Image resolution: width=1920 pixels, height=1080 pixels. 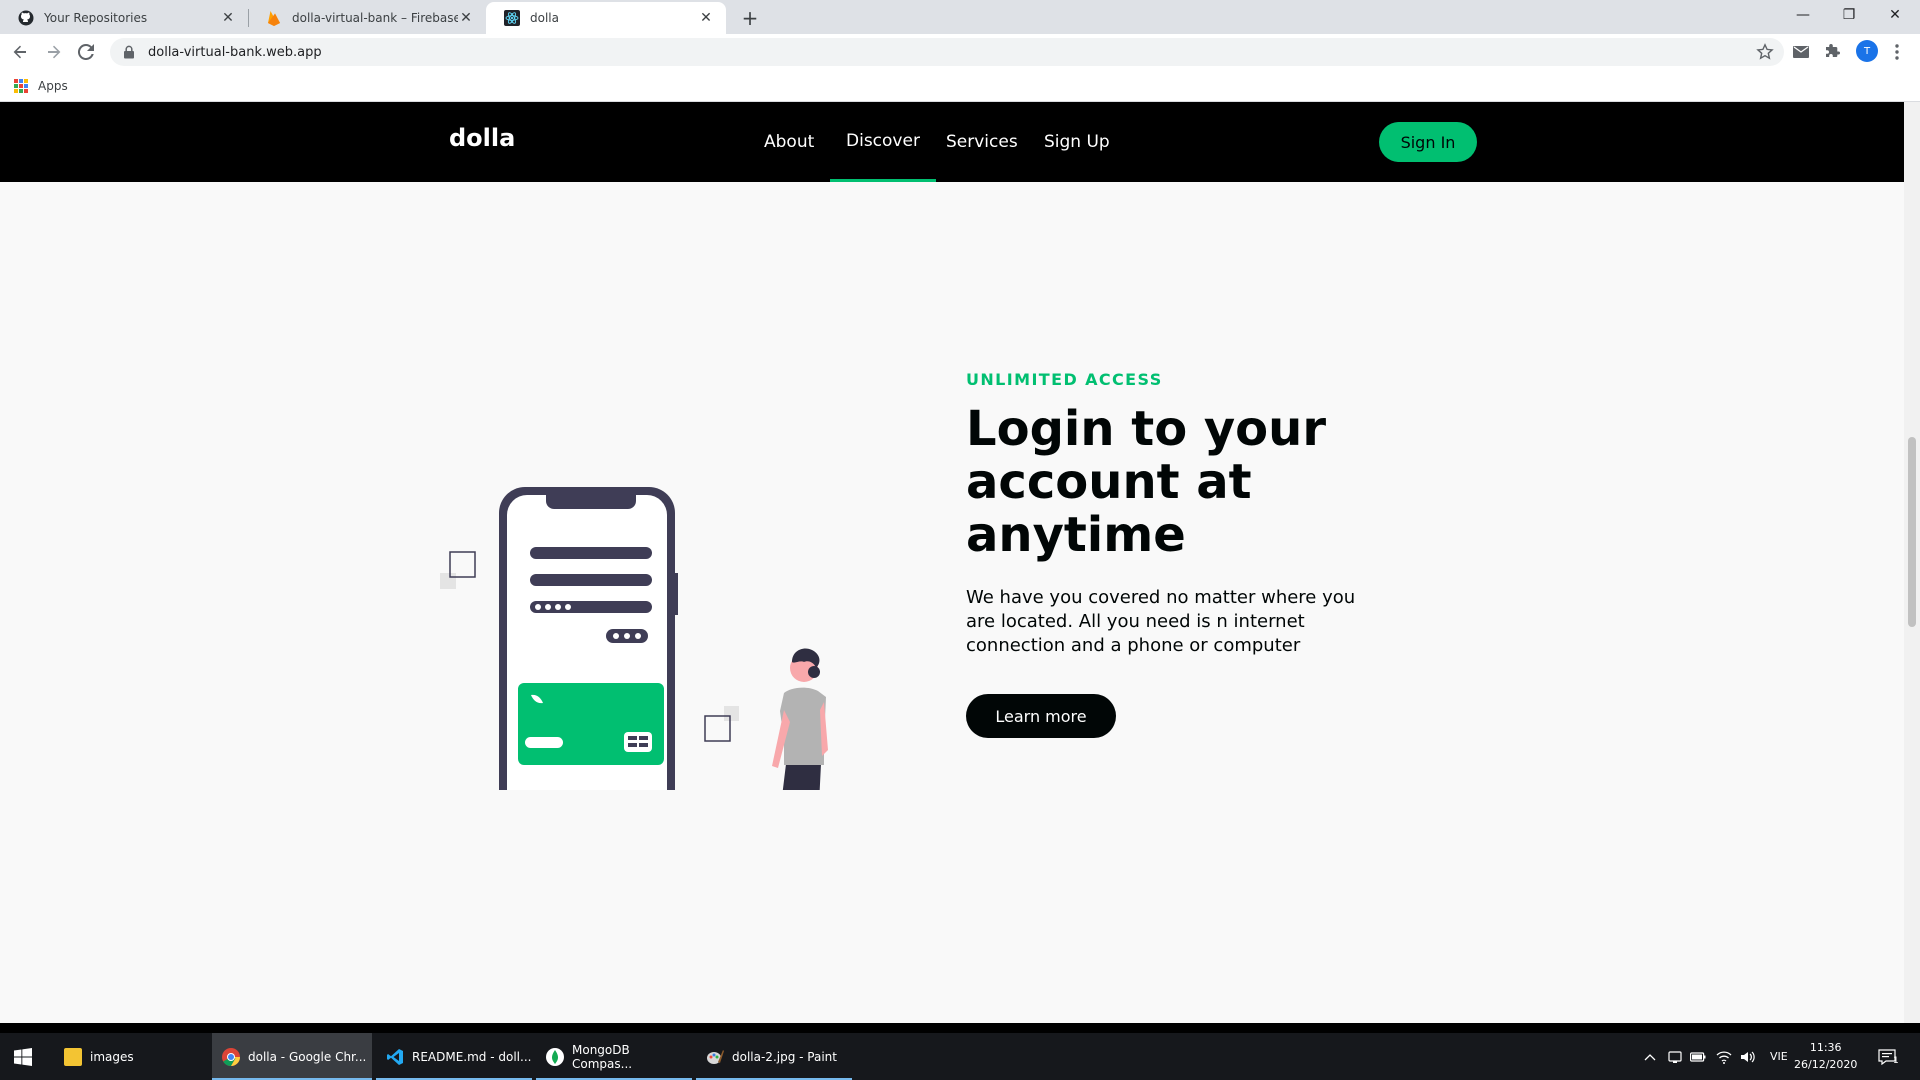 I want to click on firebase-icon, so click(x=274, y=18).